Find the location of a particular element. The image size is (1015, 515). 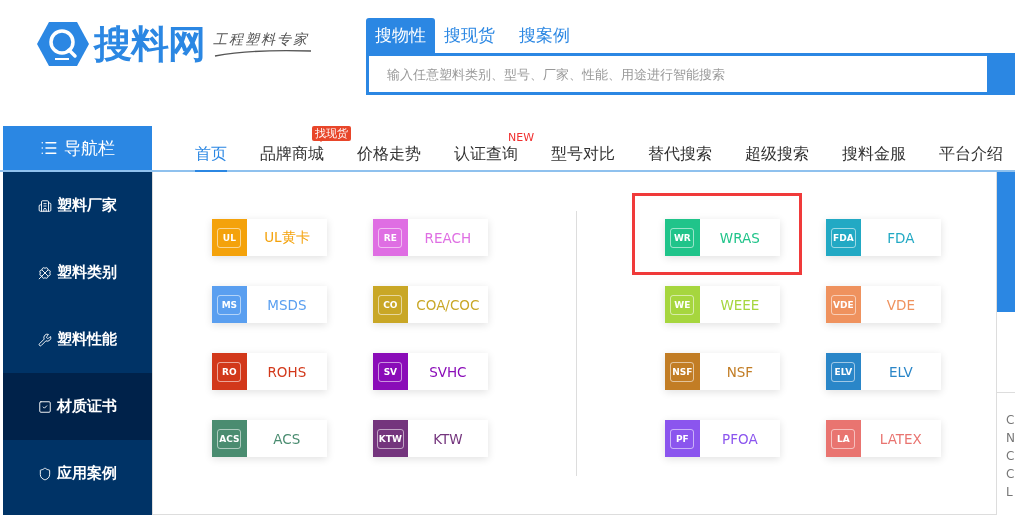

sidebar-label: 塑料厂家 is located at coordinates (86, 205).